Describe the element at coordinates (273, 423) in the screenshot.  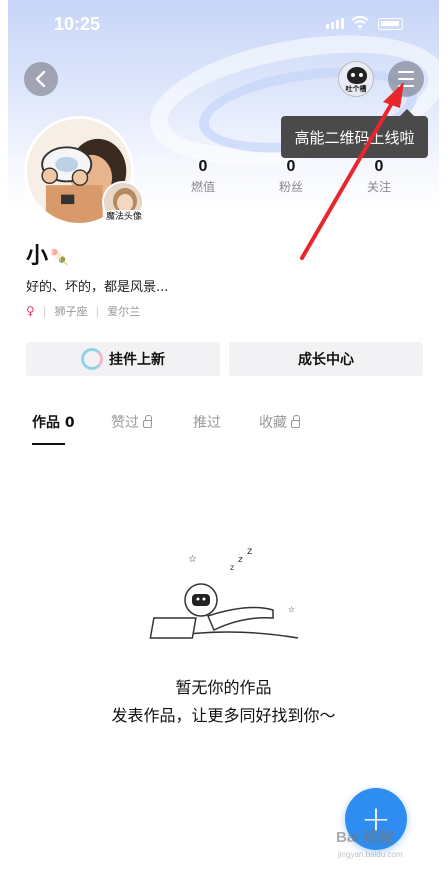
I see `tab-label: 收藏` at that location.